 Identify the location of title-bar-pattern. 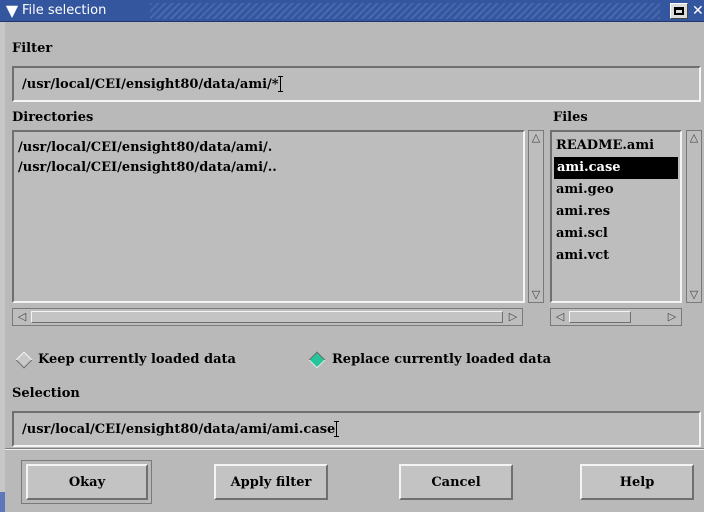
(405, 11).